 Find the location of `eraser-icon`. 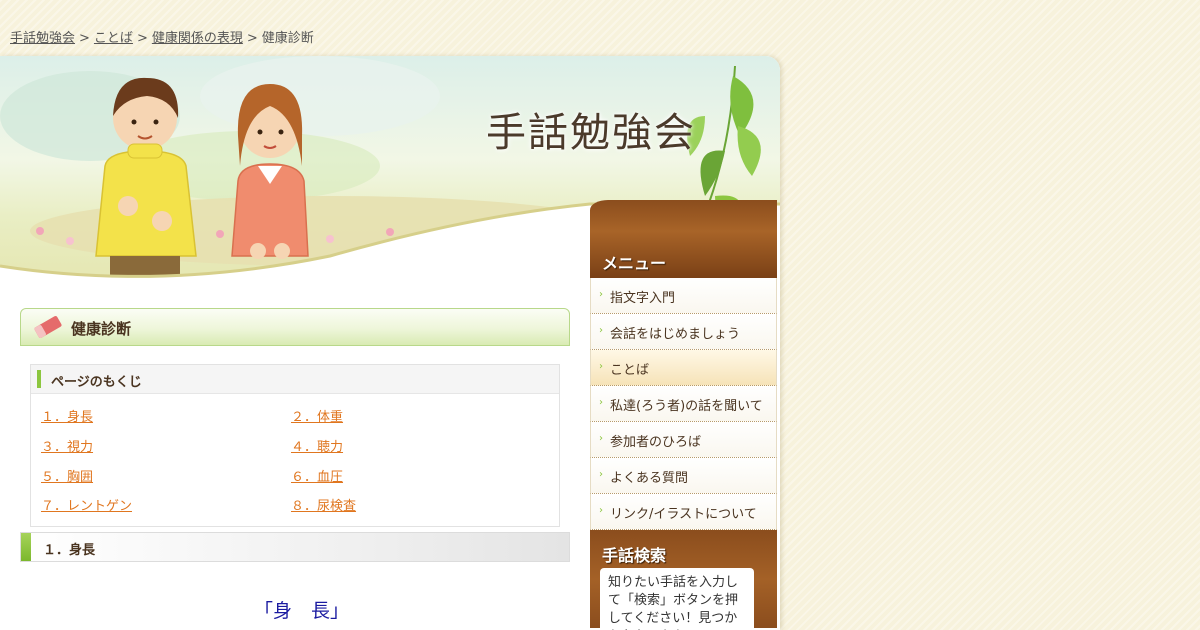

eraser-icon is located at coordinates (48, 327).